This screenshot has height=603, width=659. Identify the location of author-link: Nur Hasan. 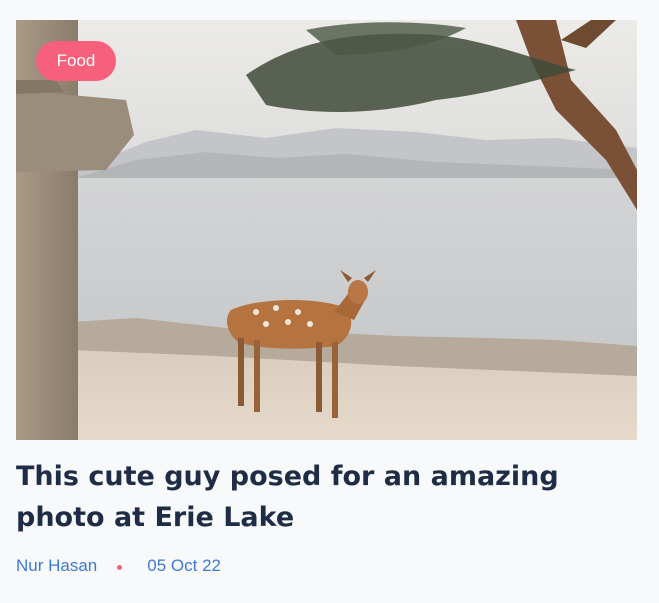
(56, 566).